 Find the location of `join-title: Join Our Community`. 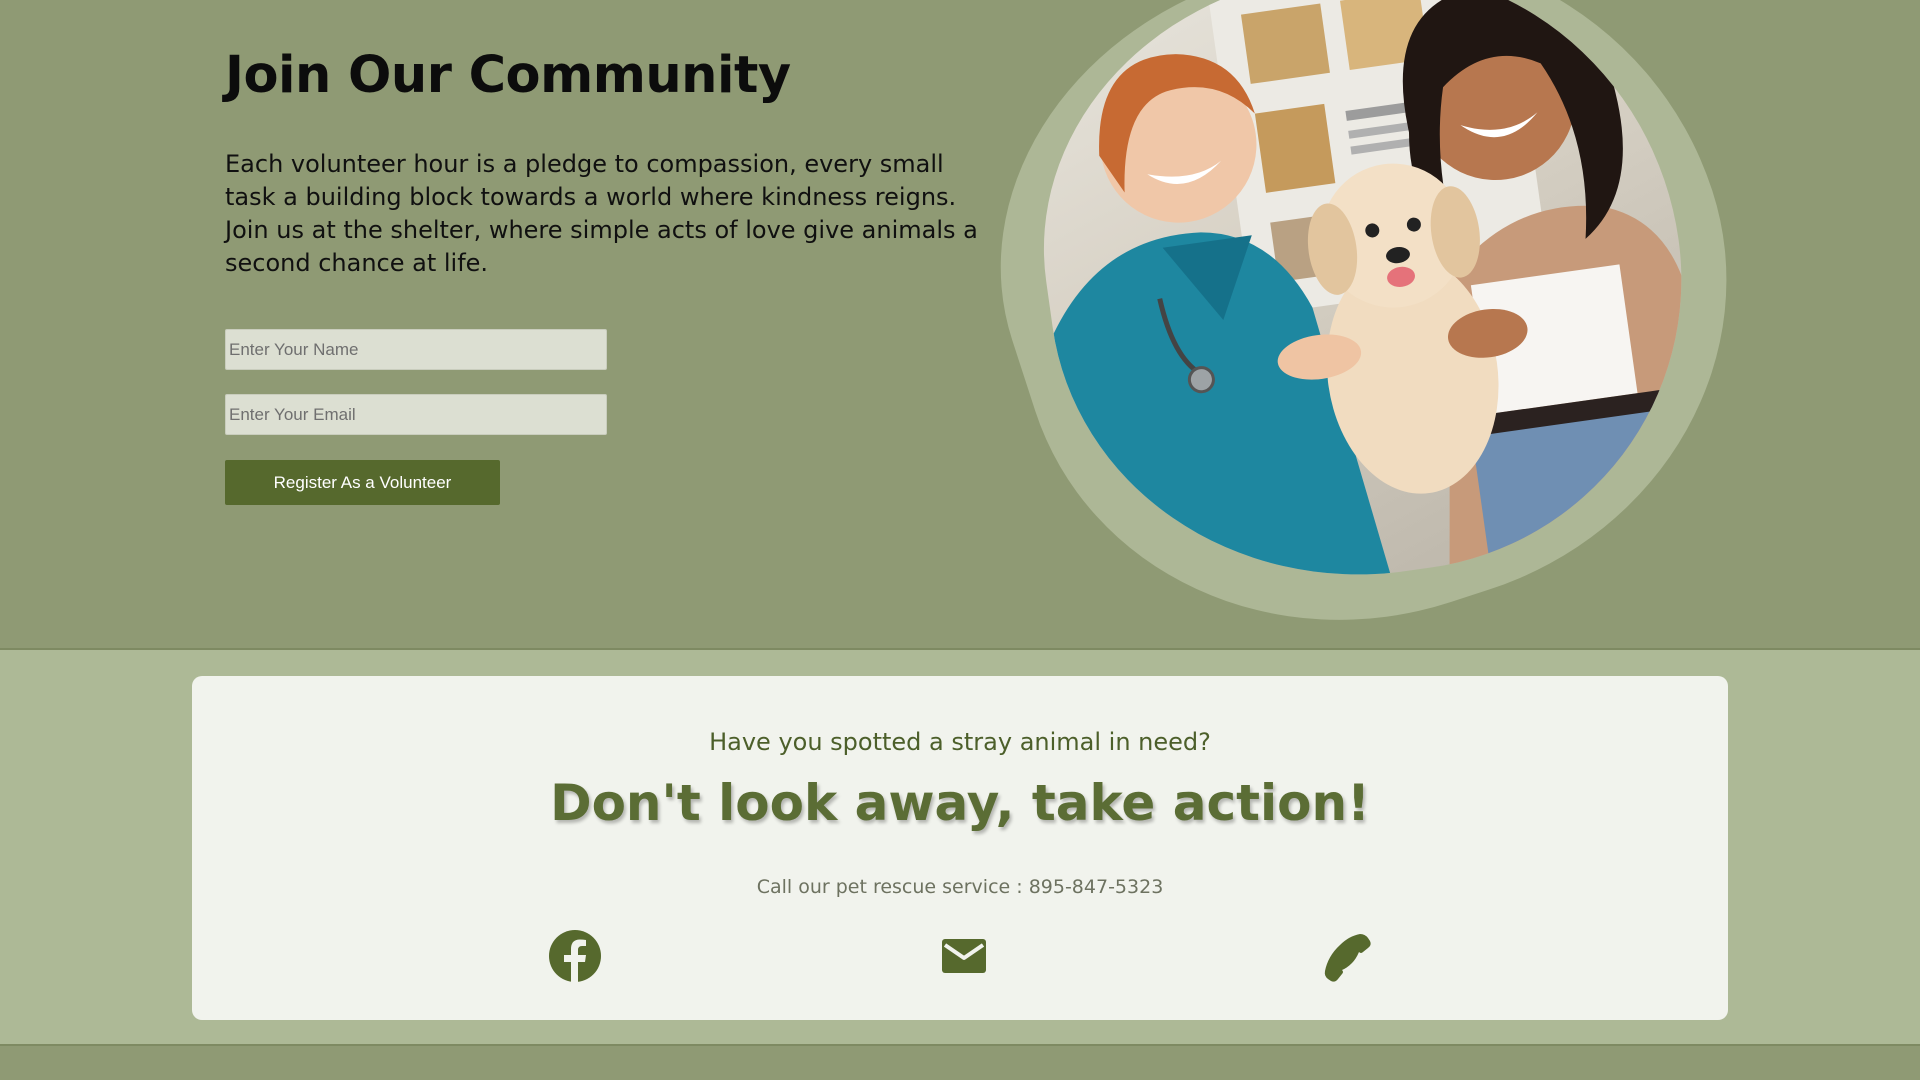

join-title: Join Our Community is located at coordinates (508, 75).